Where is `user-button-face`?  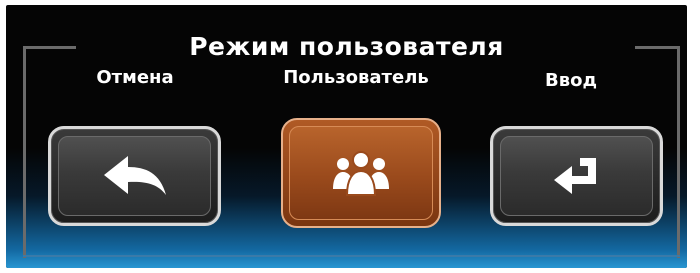
user-button-face is located at coordinates (361, 173).